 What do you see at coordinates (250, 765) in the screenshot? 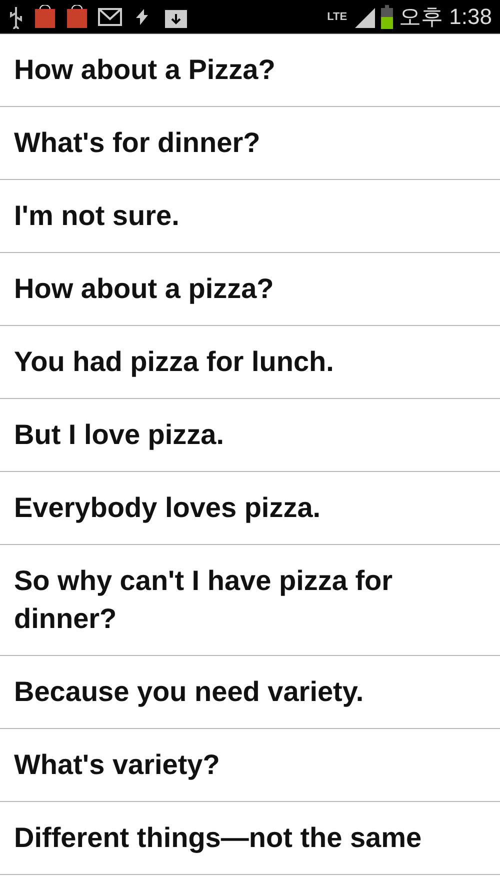
I see `list-item: What's variety?` at bounding box center [250, 765].